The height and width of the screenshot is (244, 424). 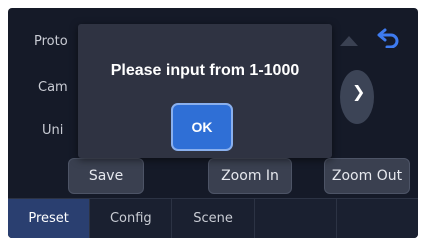 I want to click on zoom-in-button: Zoom In, so click(x=250, y=176).